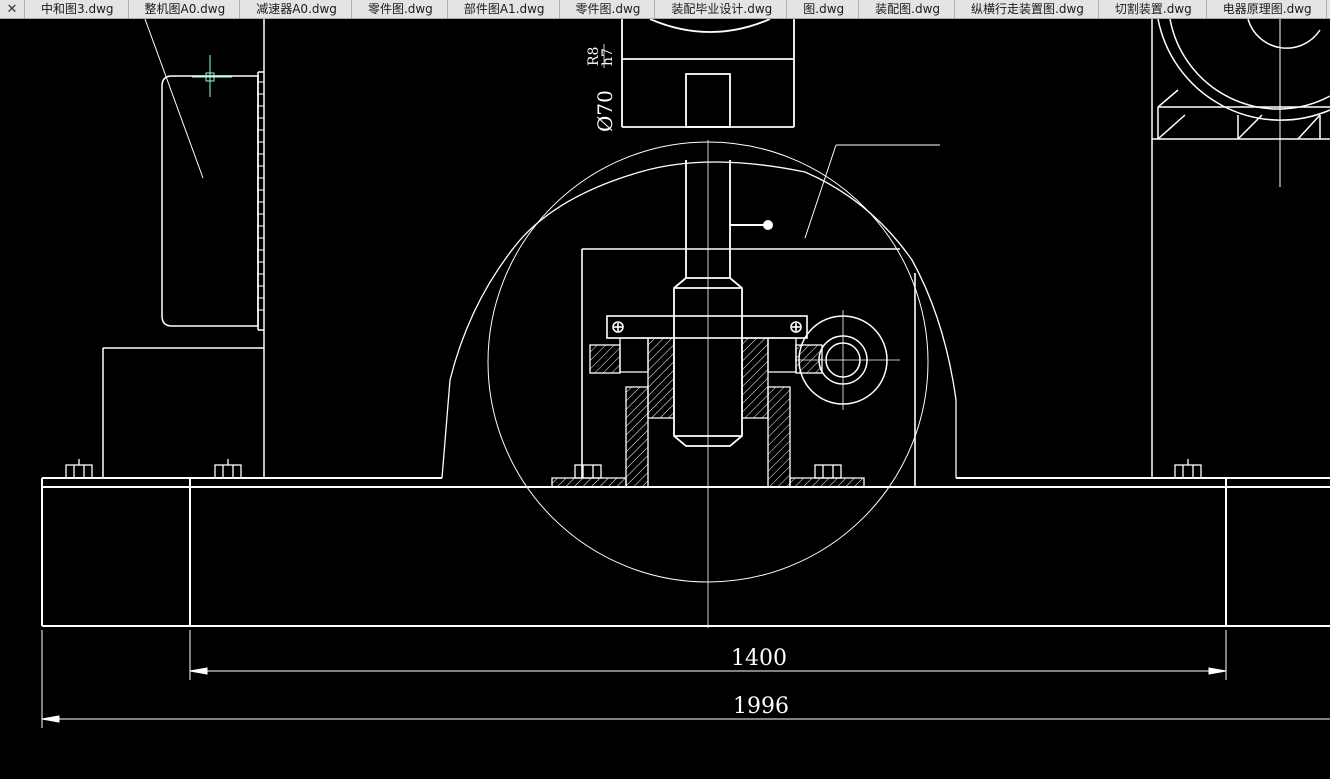 The width and height of the screenshot is (1330, 779). What do you see at coordinates (296, 9) in the screenshot?
I see `document-tab: 减速器A0.dwg` at bounding box center [296, 9].